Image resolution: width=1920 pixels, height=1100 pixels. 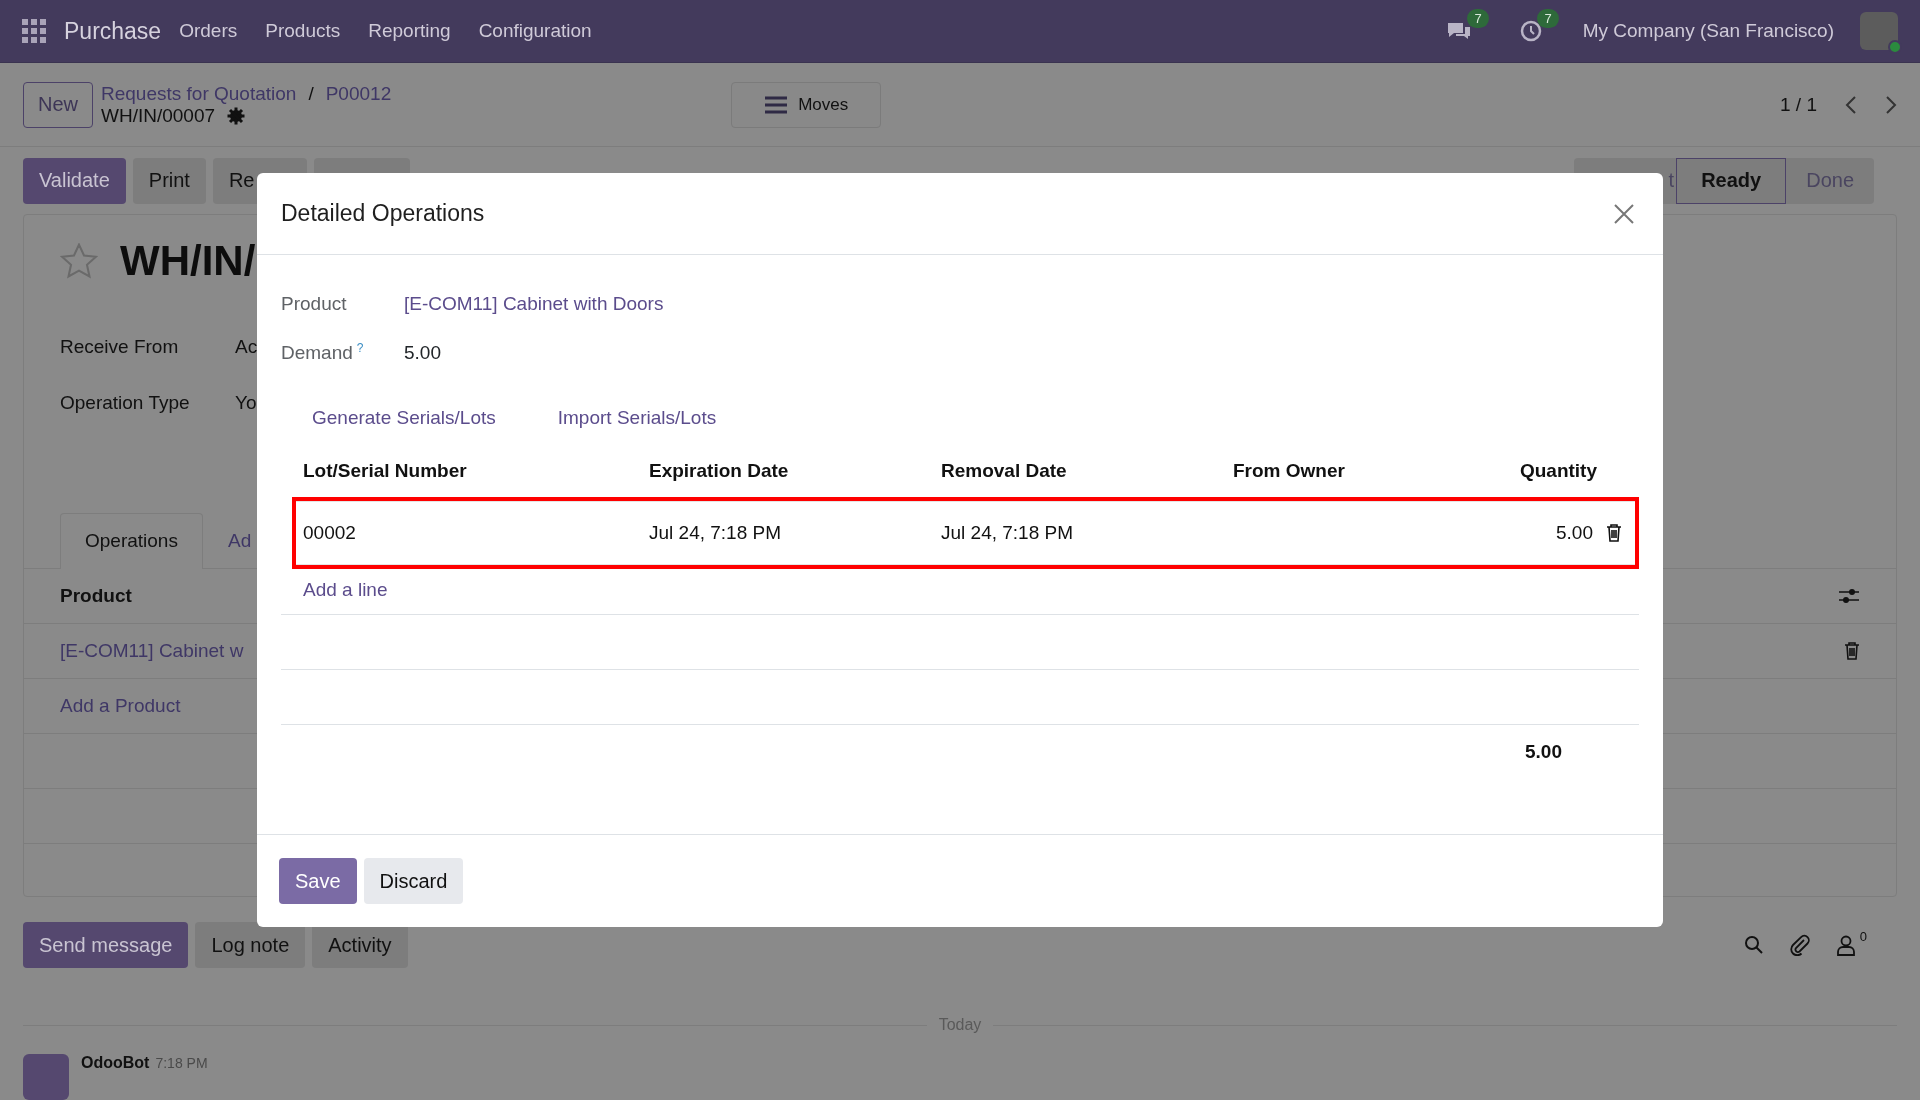 What do you see at coordinates (1087, 471) in the screenshot?
I see `column-header: Removal Date` at bounding box center [1087, 471].